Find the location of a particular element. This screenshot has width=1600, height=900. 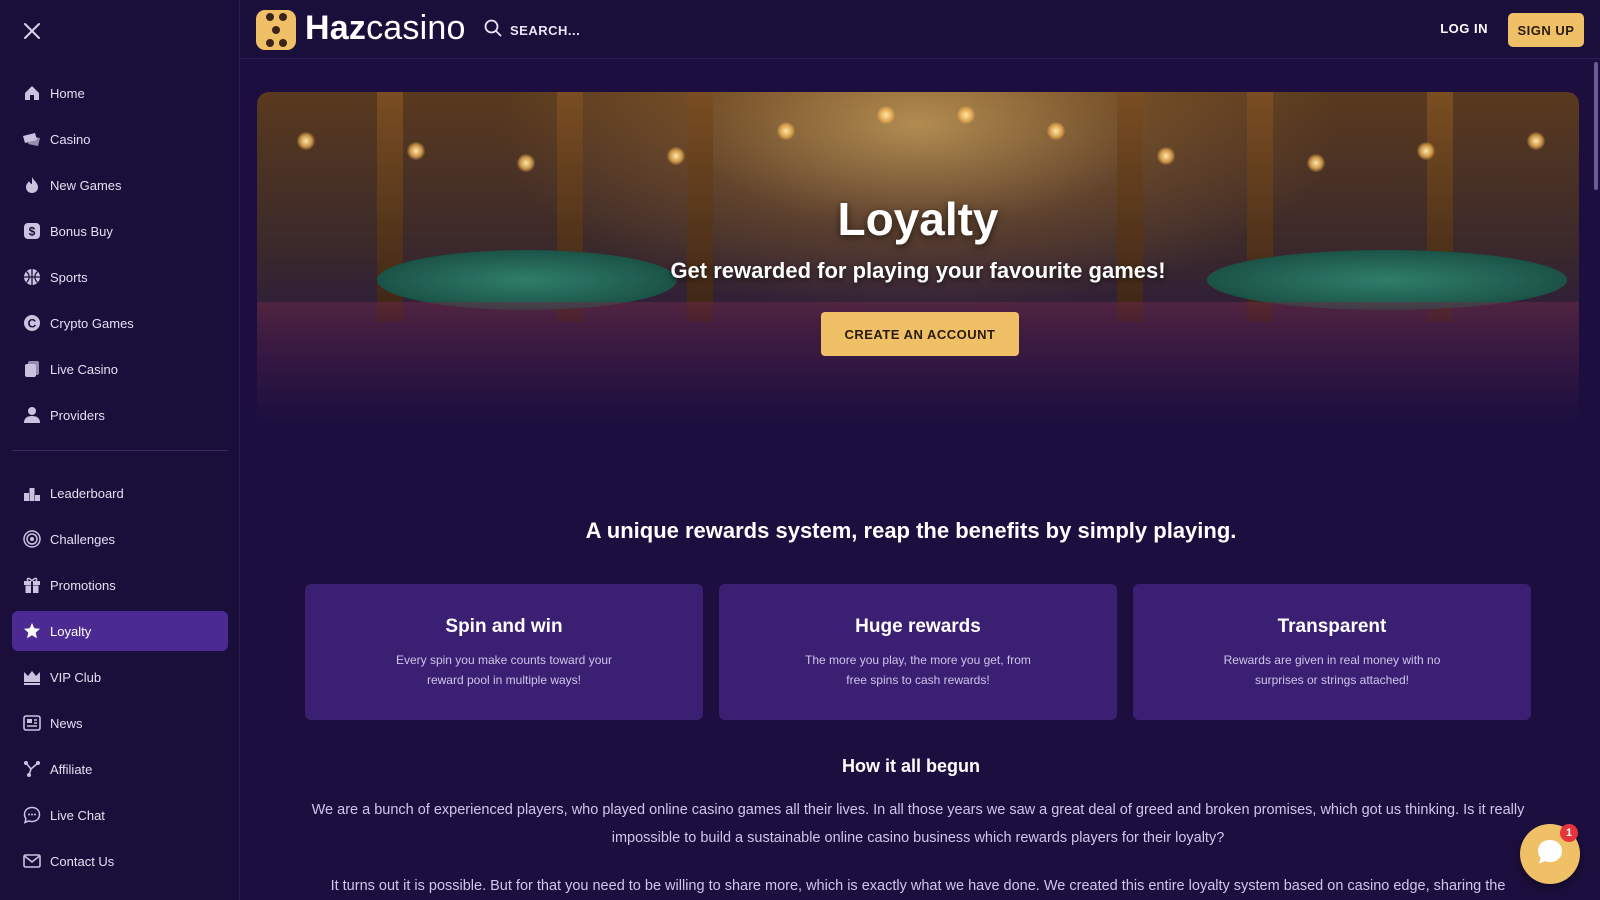

brand-name-rest: casino is located at coordinates (416, 28).